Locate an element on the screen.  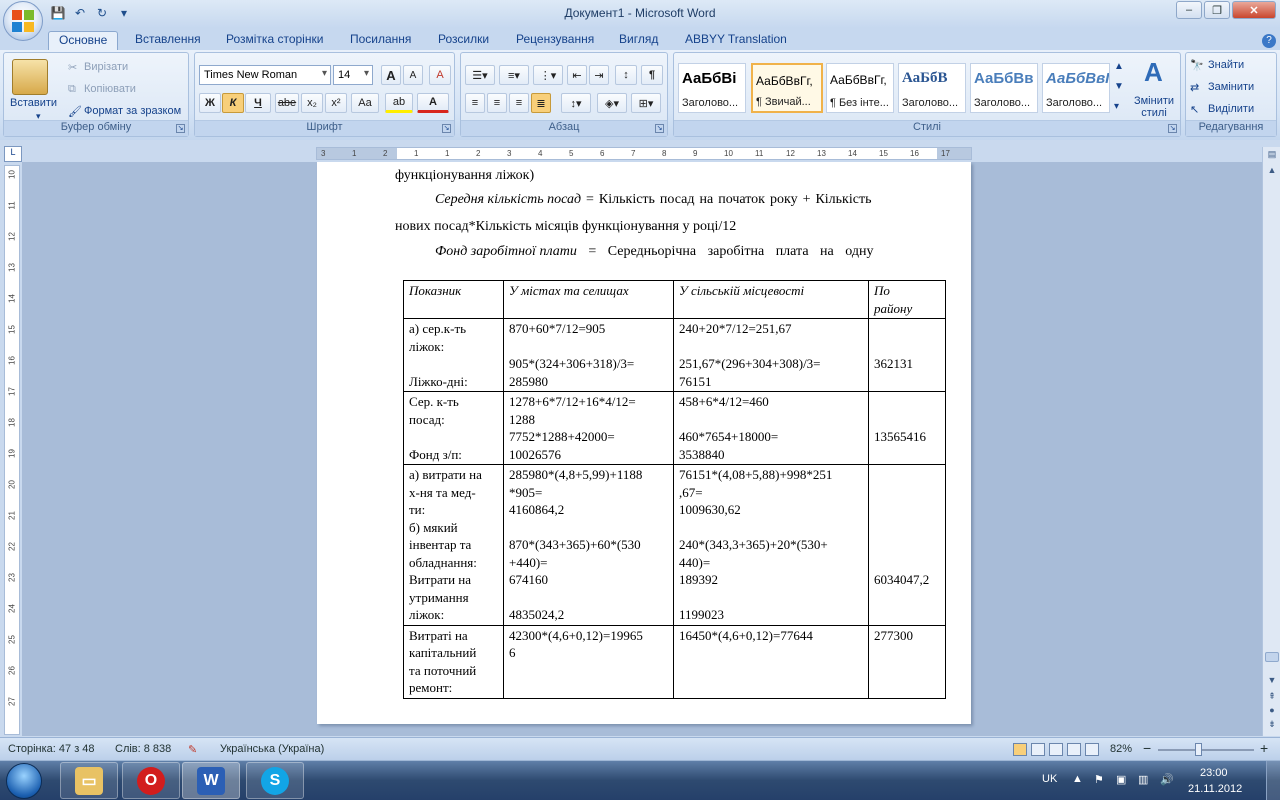
paste-button: Вставити is located at coordinates (33, 103).